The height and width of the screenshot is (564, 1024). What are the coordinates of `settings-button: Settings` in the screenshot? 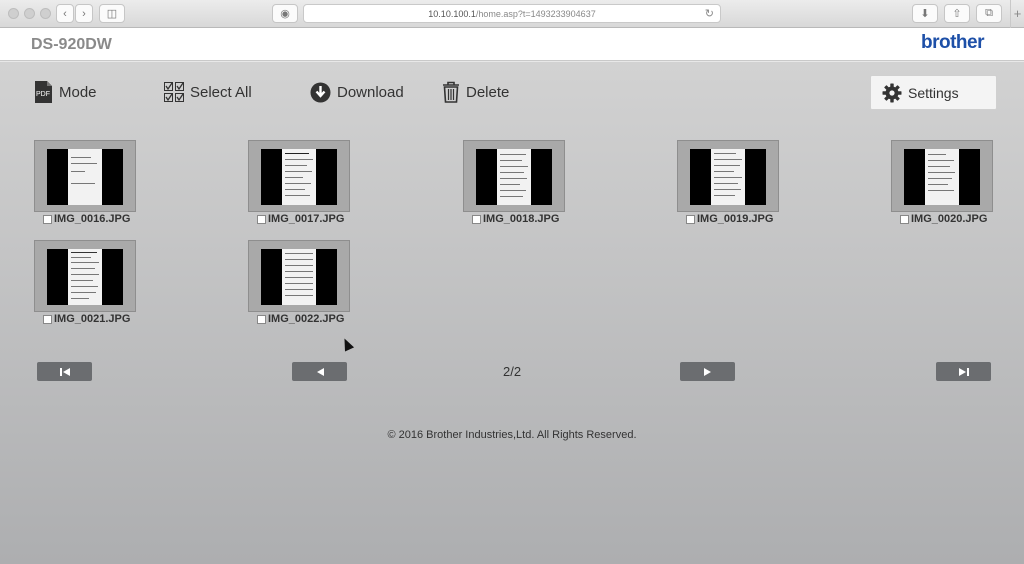 It's located at (933, 92).